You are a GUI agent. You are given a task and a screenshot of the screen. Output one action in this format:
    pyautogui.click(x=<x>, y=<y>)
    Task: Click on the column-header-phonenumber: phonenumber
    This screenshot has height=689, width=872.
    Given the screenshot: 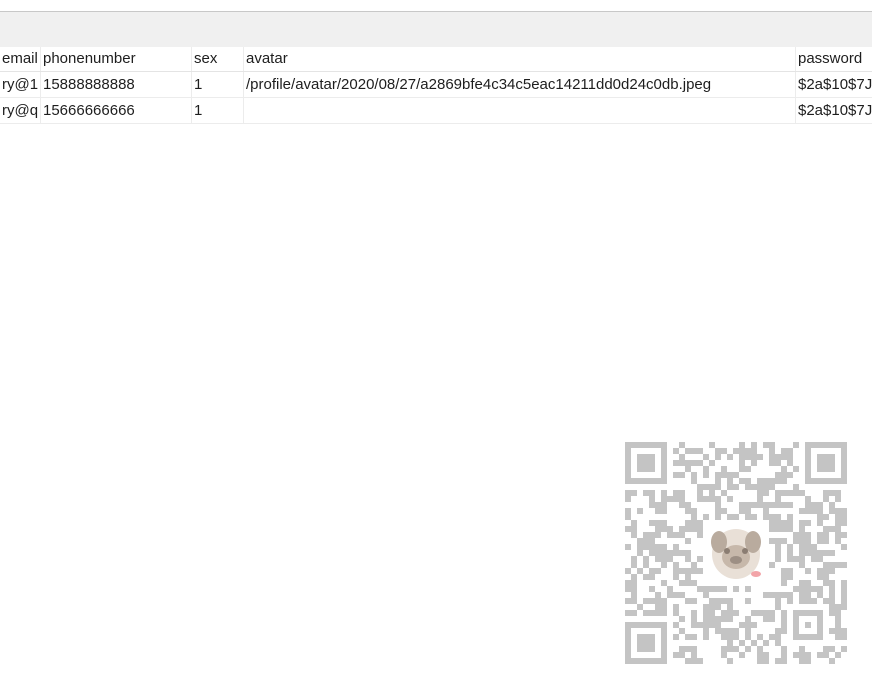 What is the action you would take?
    pyautogui.click(x=116, y=59)
    